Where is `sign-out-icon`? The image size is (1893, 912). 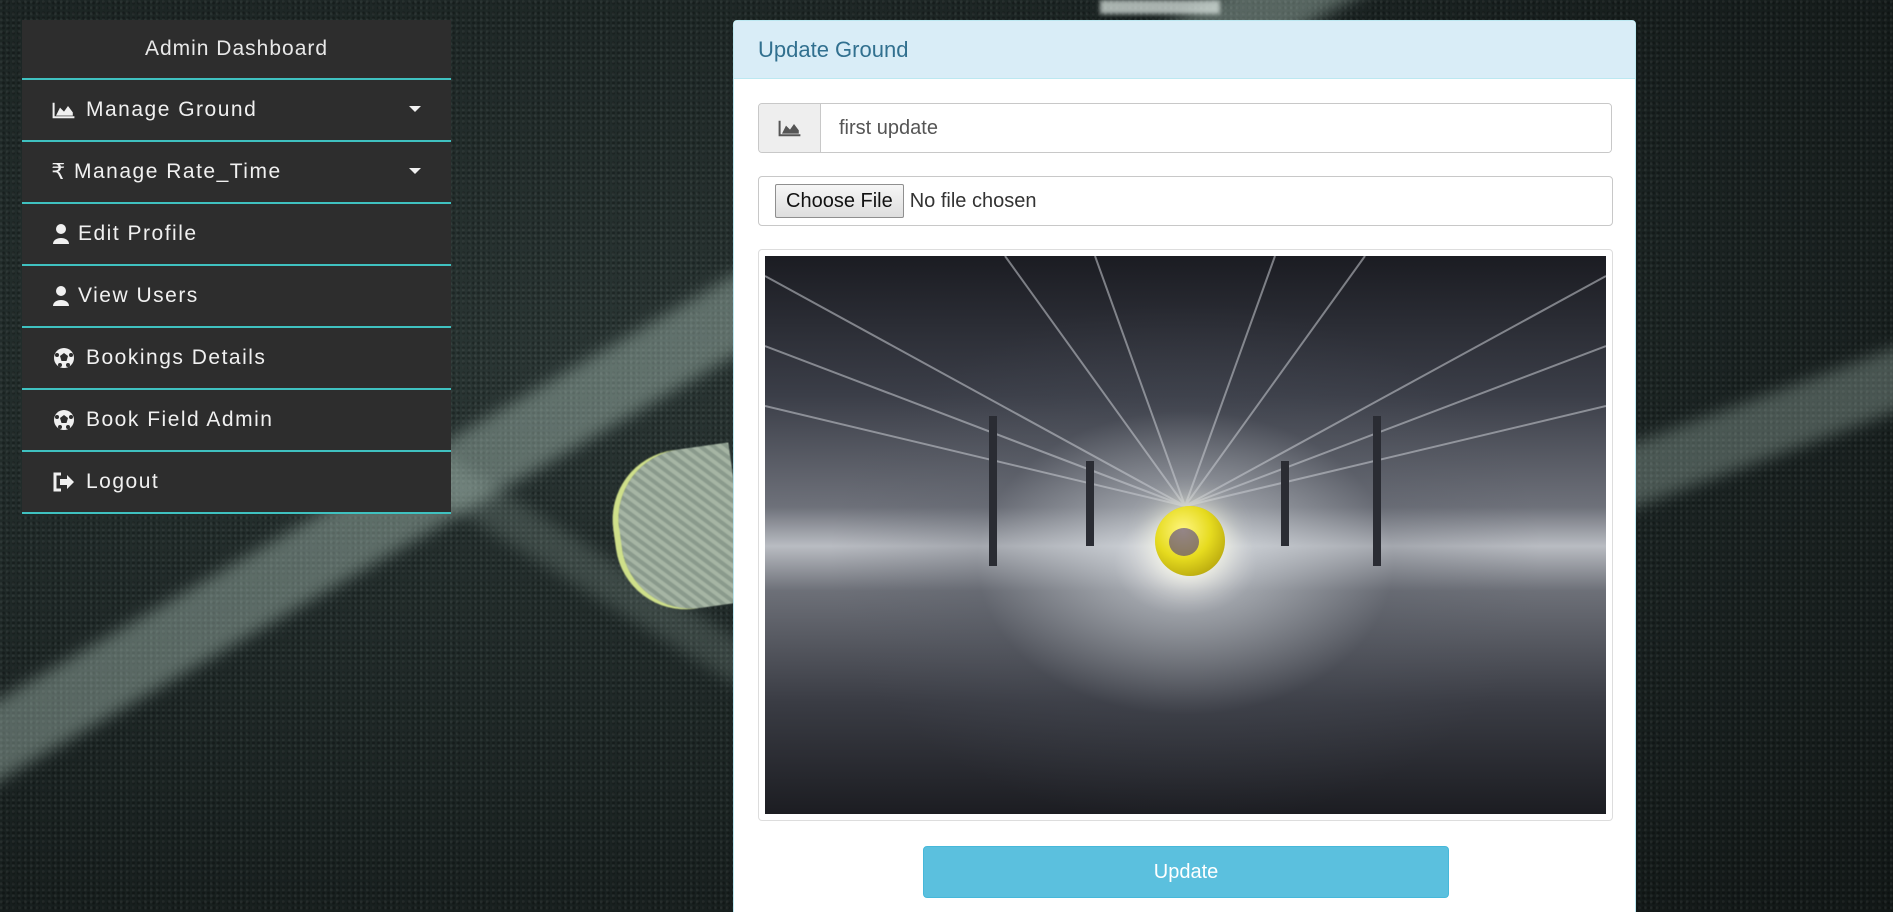 sign-out-icon is located at coordinates (64, 482).